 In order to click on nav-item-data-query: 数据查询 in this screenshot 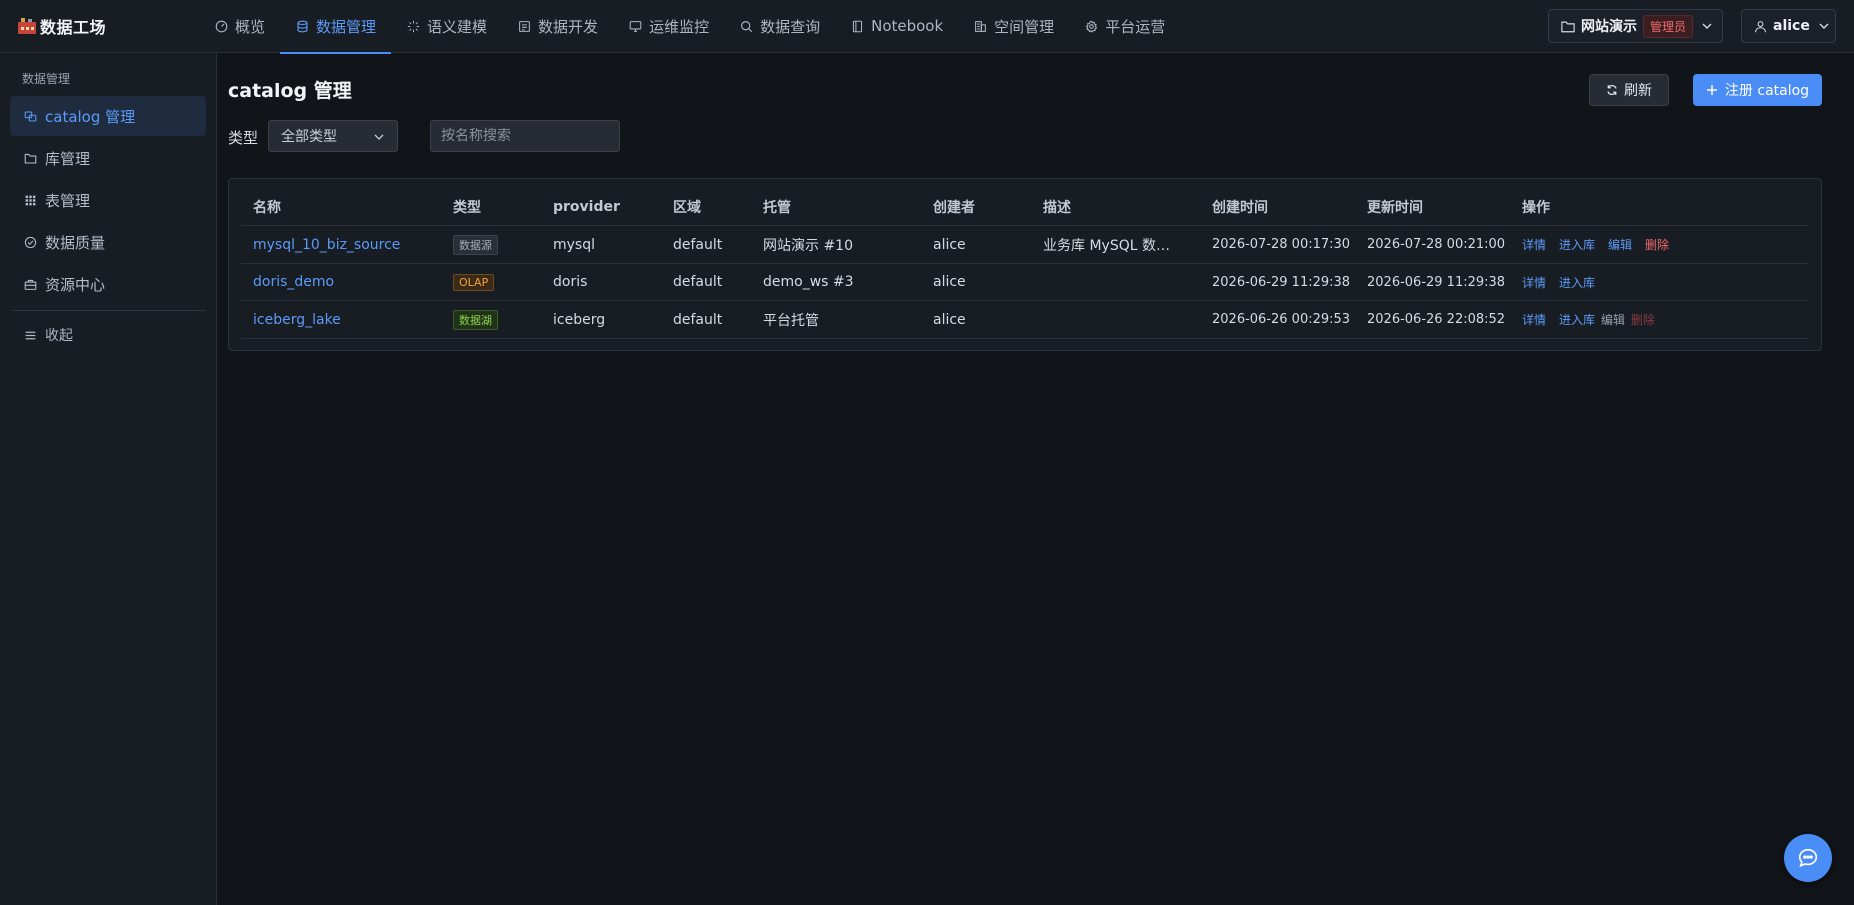, I will do `click(779, 26)`.